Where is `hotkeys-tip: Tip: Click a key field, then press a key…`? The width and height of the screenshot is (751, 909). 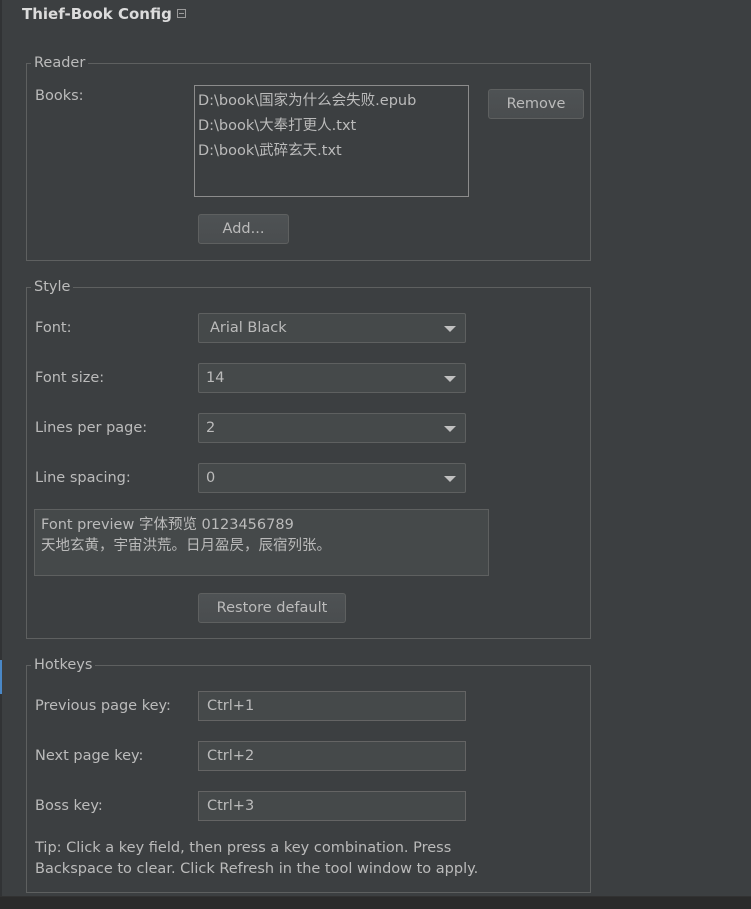 hotkeys-tip: Tip: Click a key field, then press a key… is located at coordinates (256, 859).